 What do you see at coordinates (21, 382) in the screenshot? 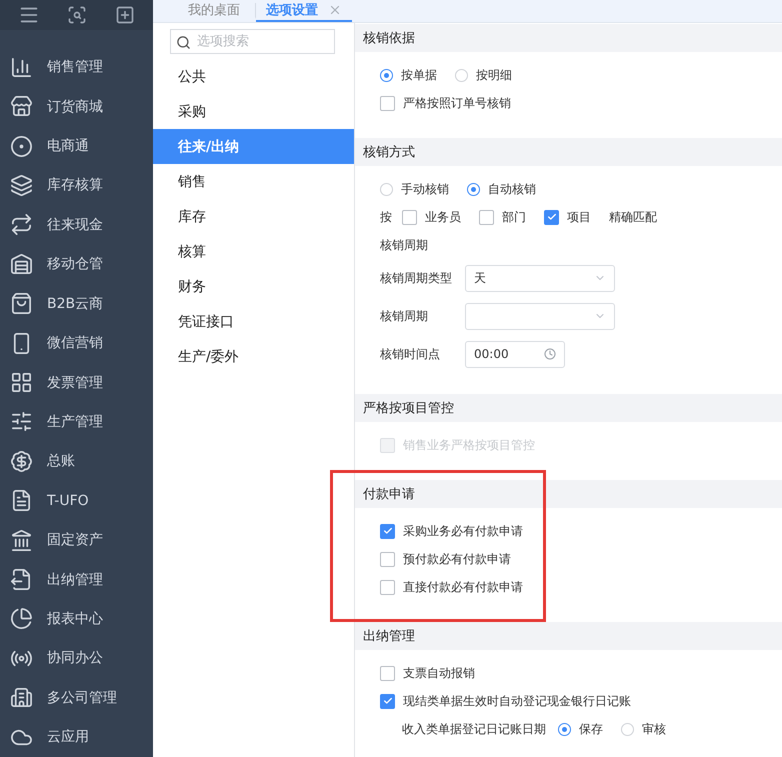
I see `grid-icon` at bounding box center [21, 382].